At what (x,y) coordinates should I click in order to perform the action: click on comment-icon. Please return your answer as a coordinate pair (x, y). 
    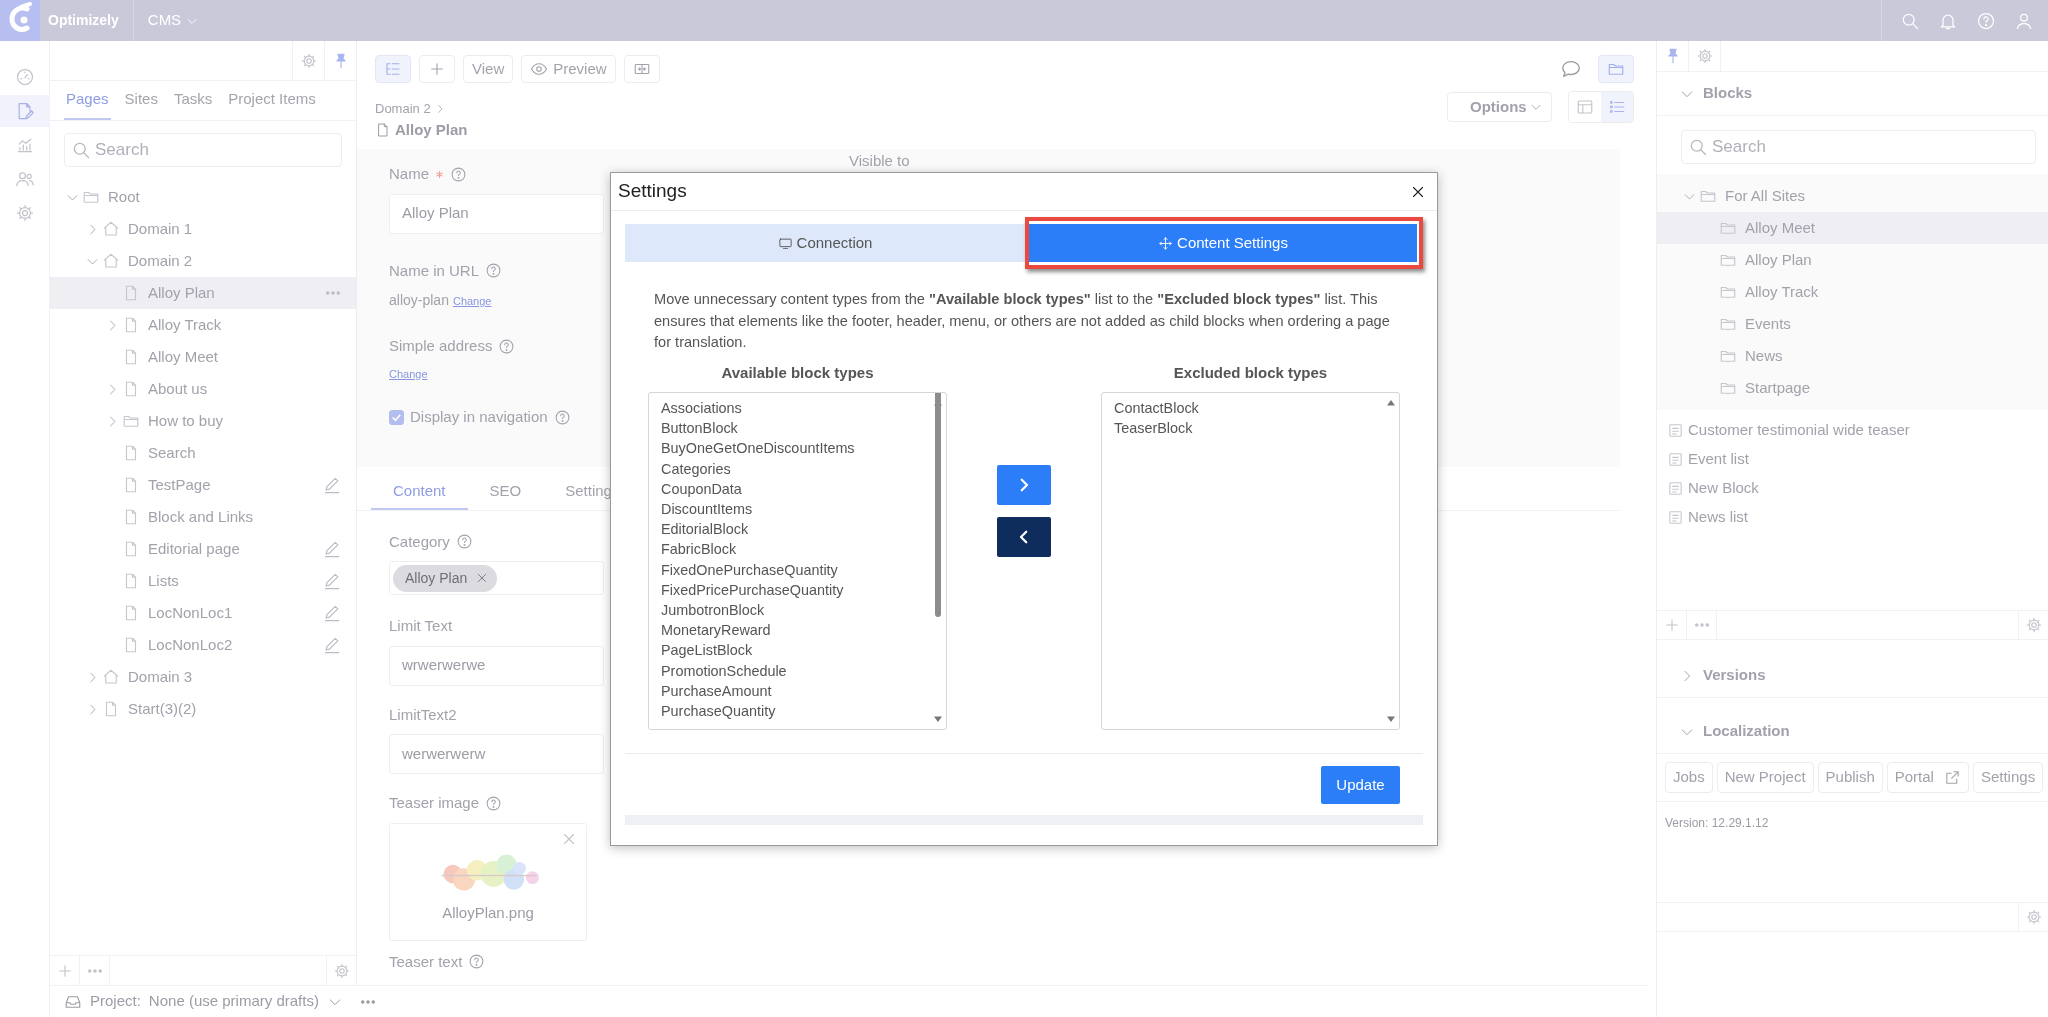
    Looking at the image, I should click on (1571, 69).